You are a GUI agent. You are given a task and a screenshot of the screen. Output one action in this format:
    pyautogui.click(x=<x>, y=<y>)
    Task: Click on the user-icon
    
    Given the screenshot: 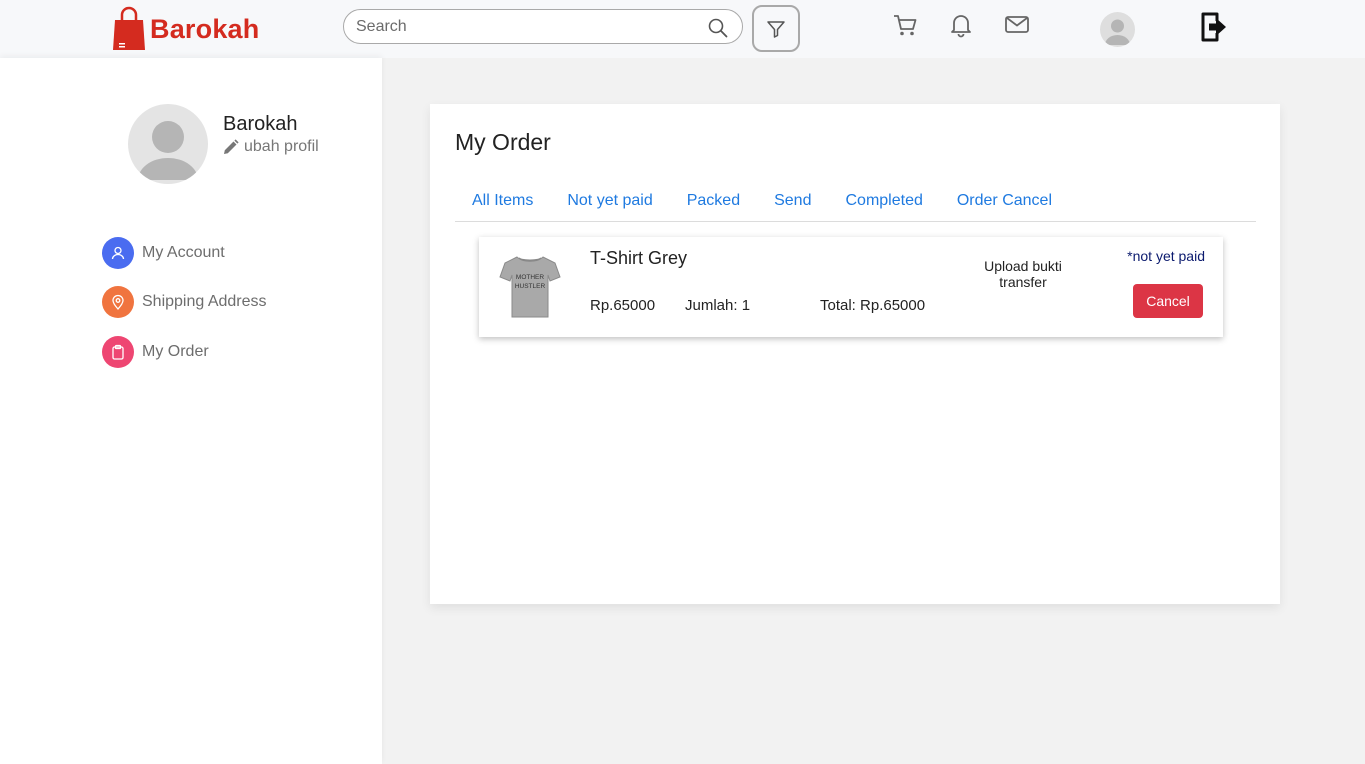 What is the action you would take?
    pyautogui.click(x=118, y=253)
    